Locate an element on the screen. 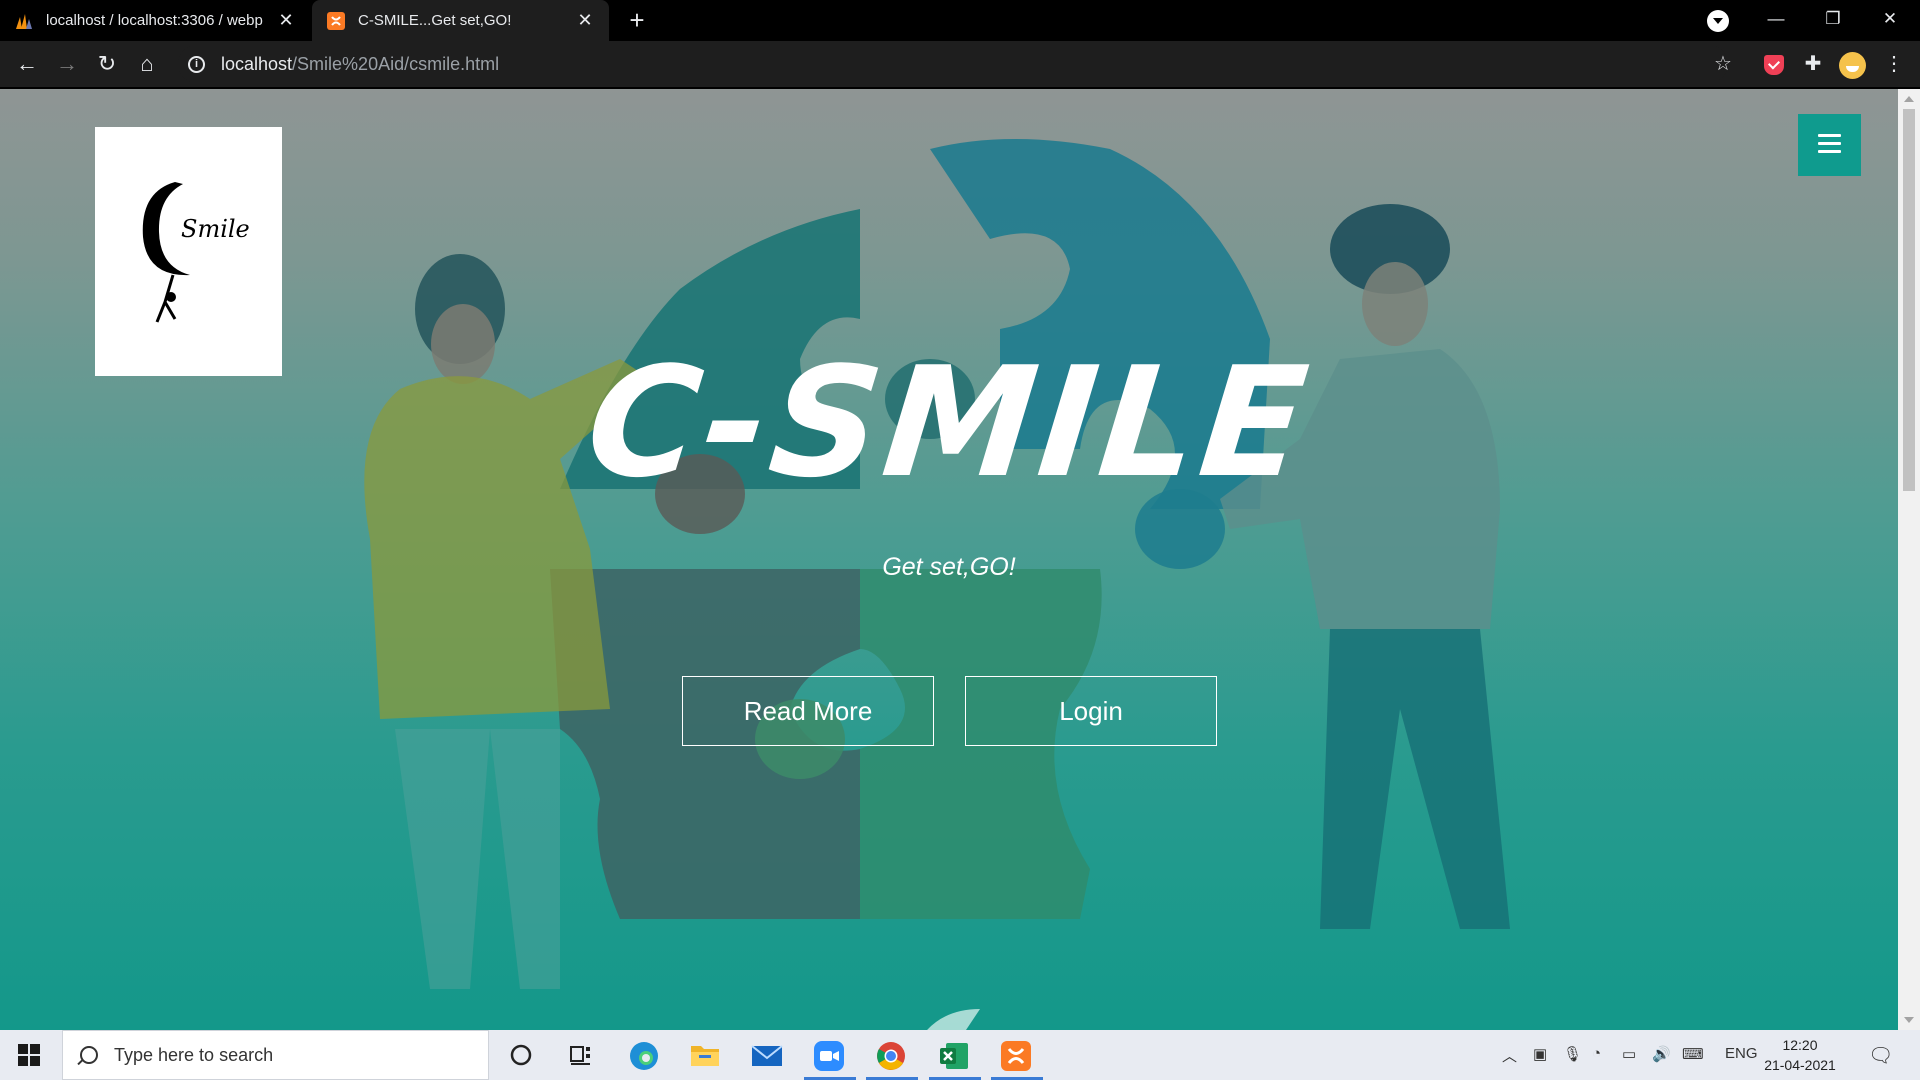 The height and width of the screenshot is (1080, 1920). battery-icon: ▭ is located at coordinates (1629, 1054).